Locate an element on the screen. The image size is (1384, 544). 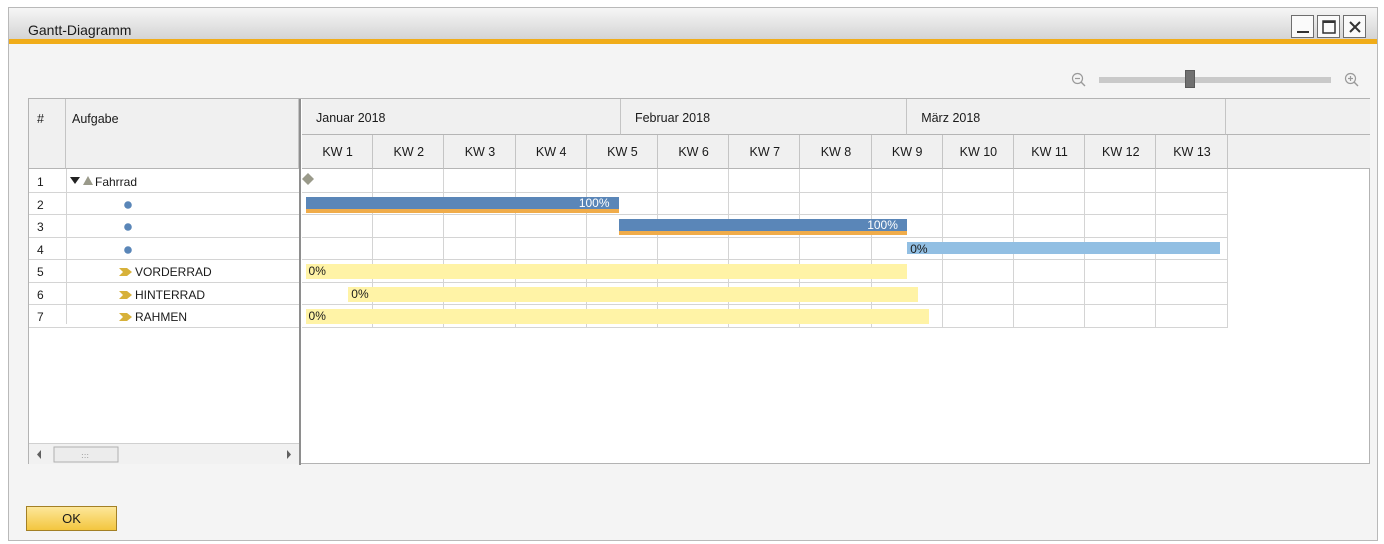
task-row: 6 HINTERRAD is located at coordinates (164, 294).